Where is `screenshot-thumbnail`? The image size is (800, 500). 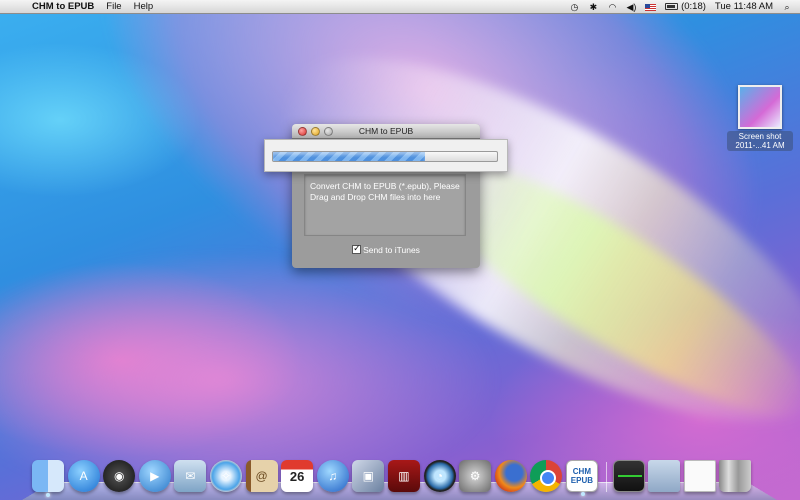
screenshot-thumbnail is located at coordinates (760, 107).